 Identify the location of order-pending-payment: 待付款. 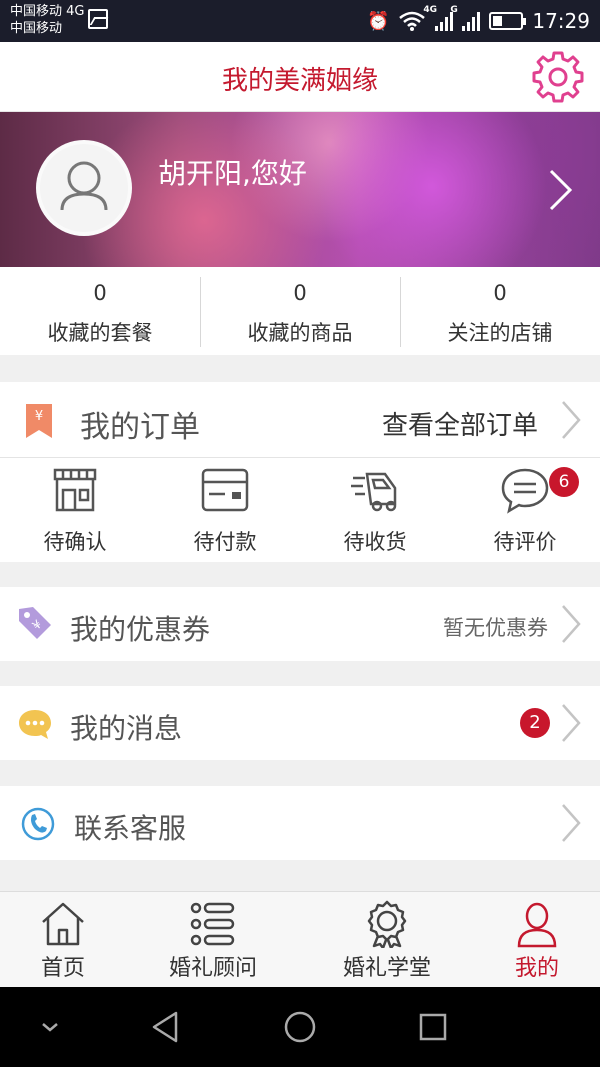
(225, 510).